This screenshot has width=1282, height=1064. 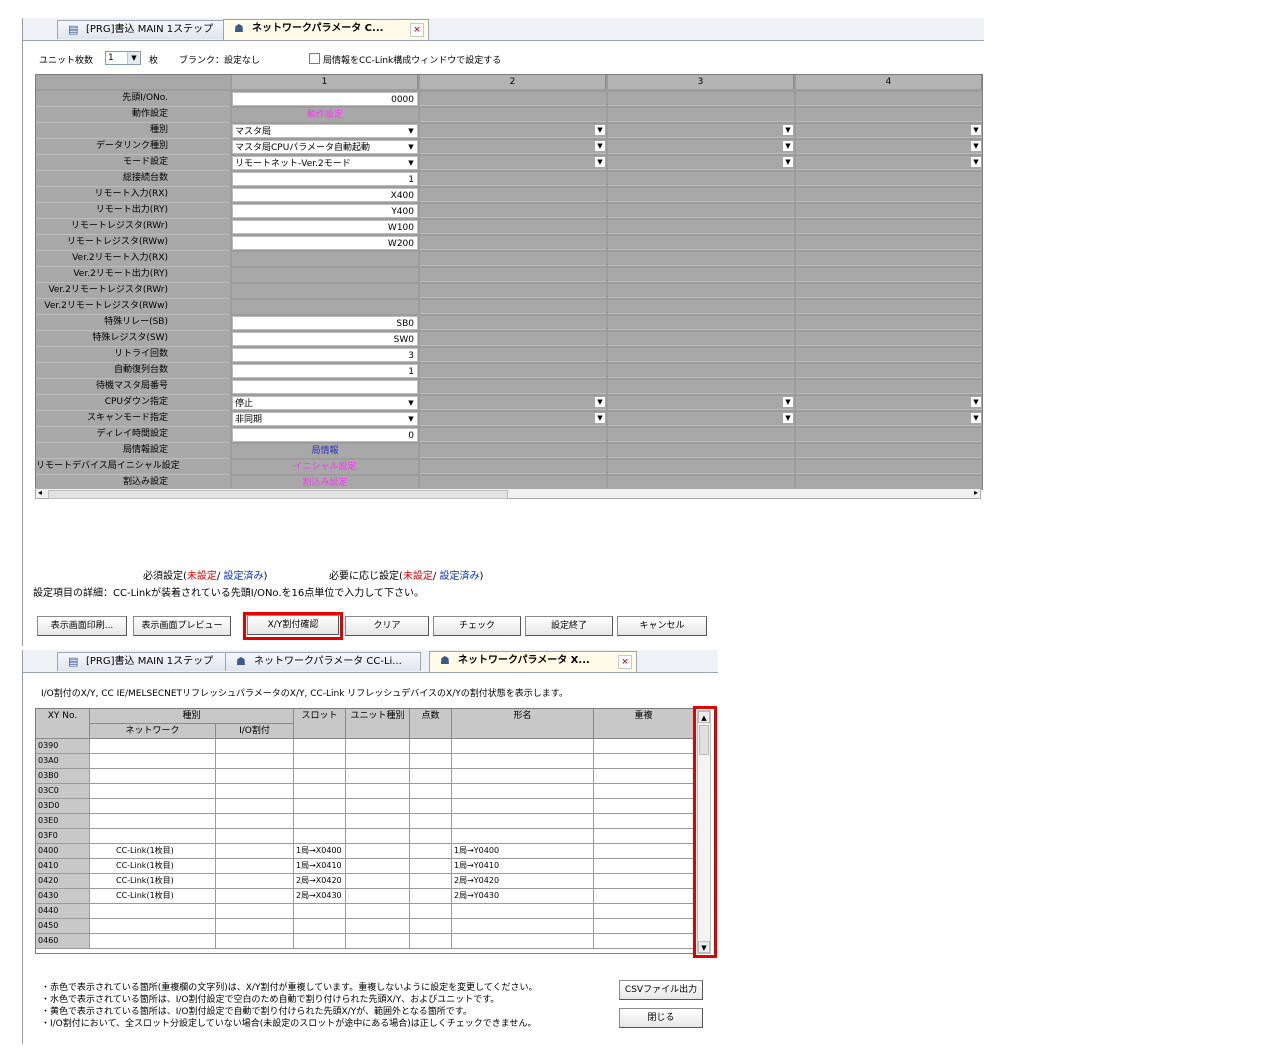 I want to click on xy-no-cell: 0460, so click(x=63, y=941).